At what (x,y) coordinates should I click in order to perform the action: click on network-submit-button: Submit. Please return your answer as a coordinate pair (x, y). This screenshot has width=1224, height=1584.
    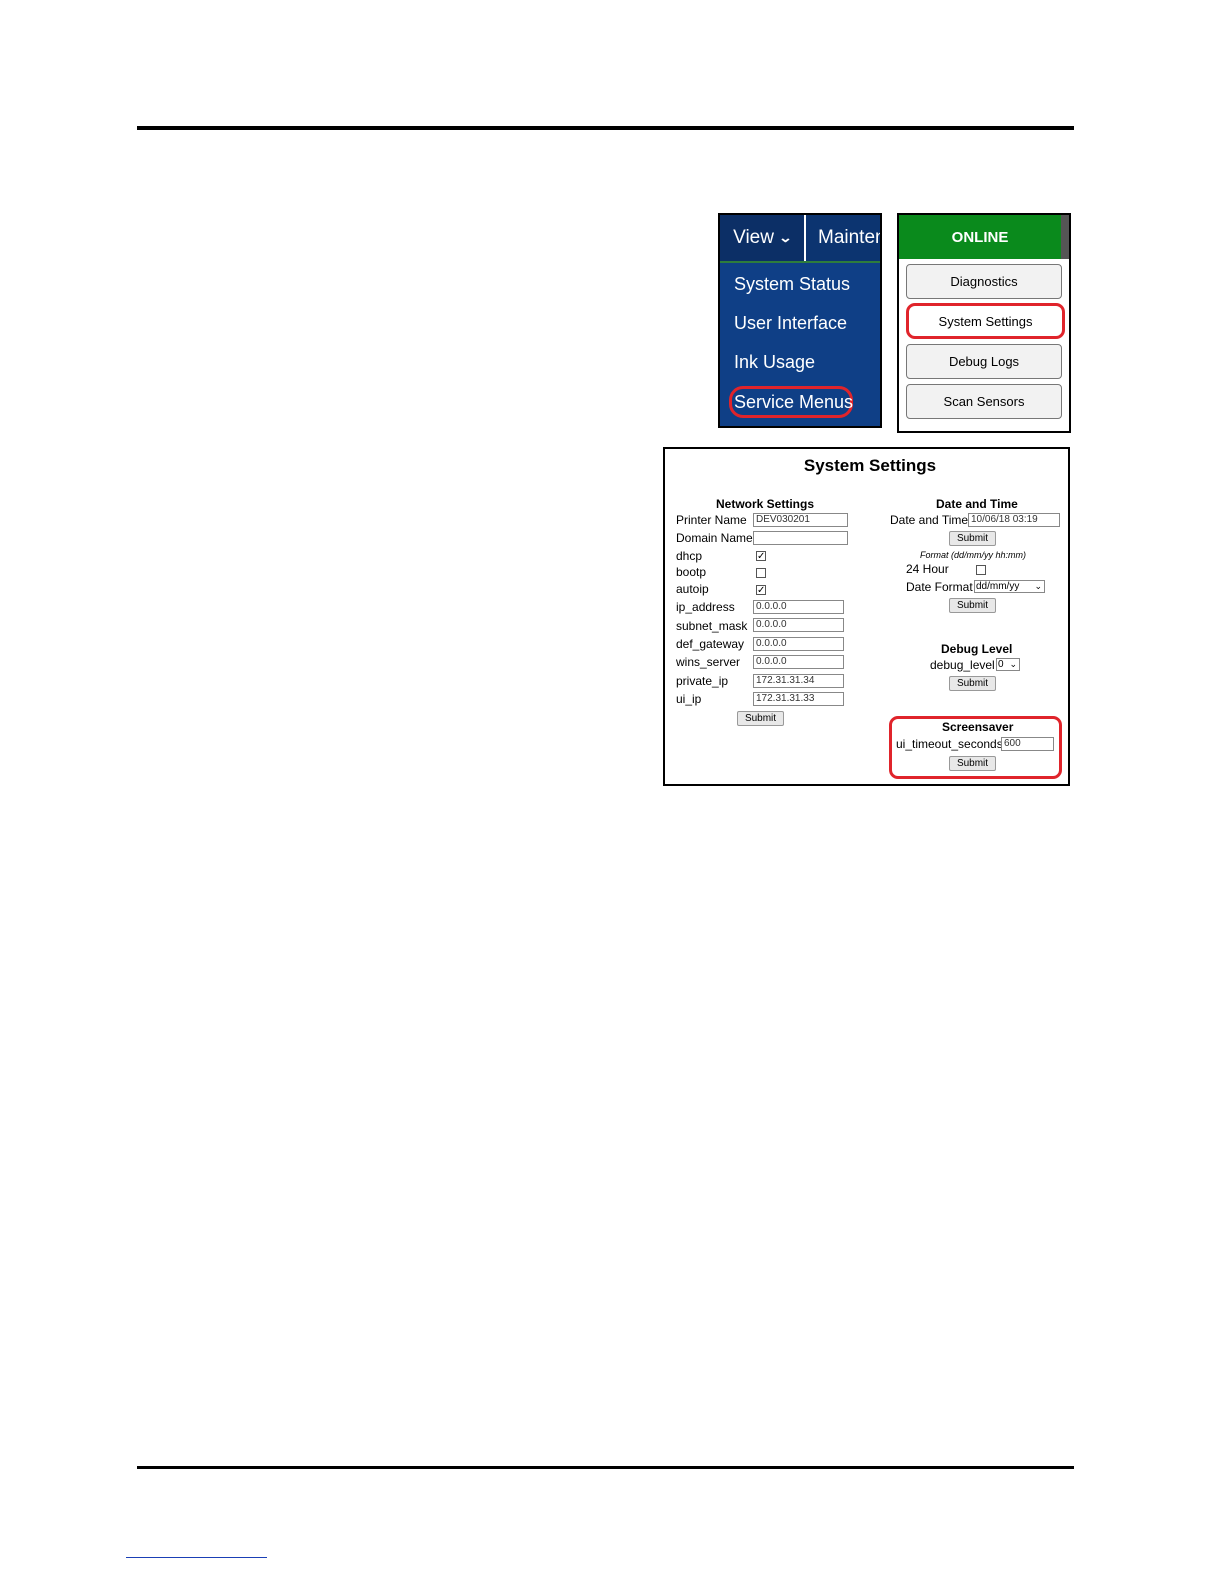
    Looking at the image, I should click on (760, 718).